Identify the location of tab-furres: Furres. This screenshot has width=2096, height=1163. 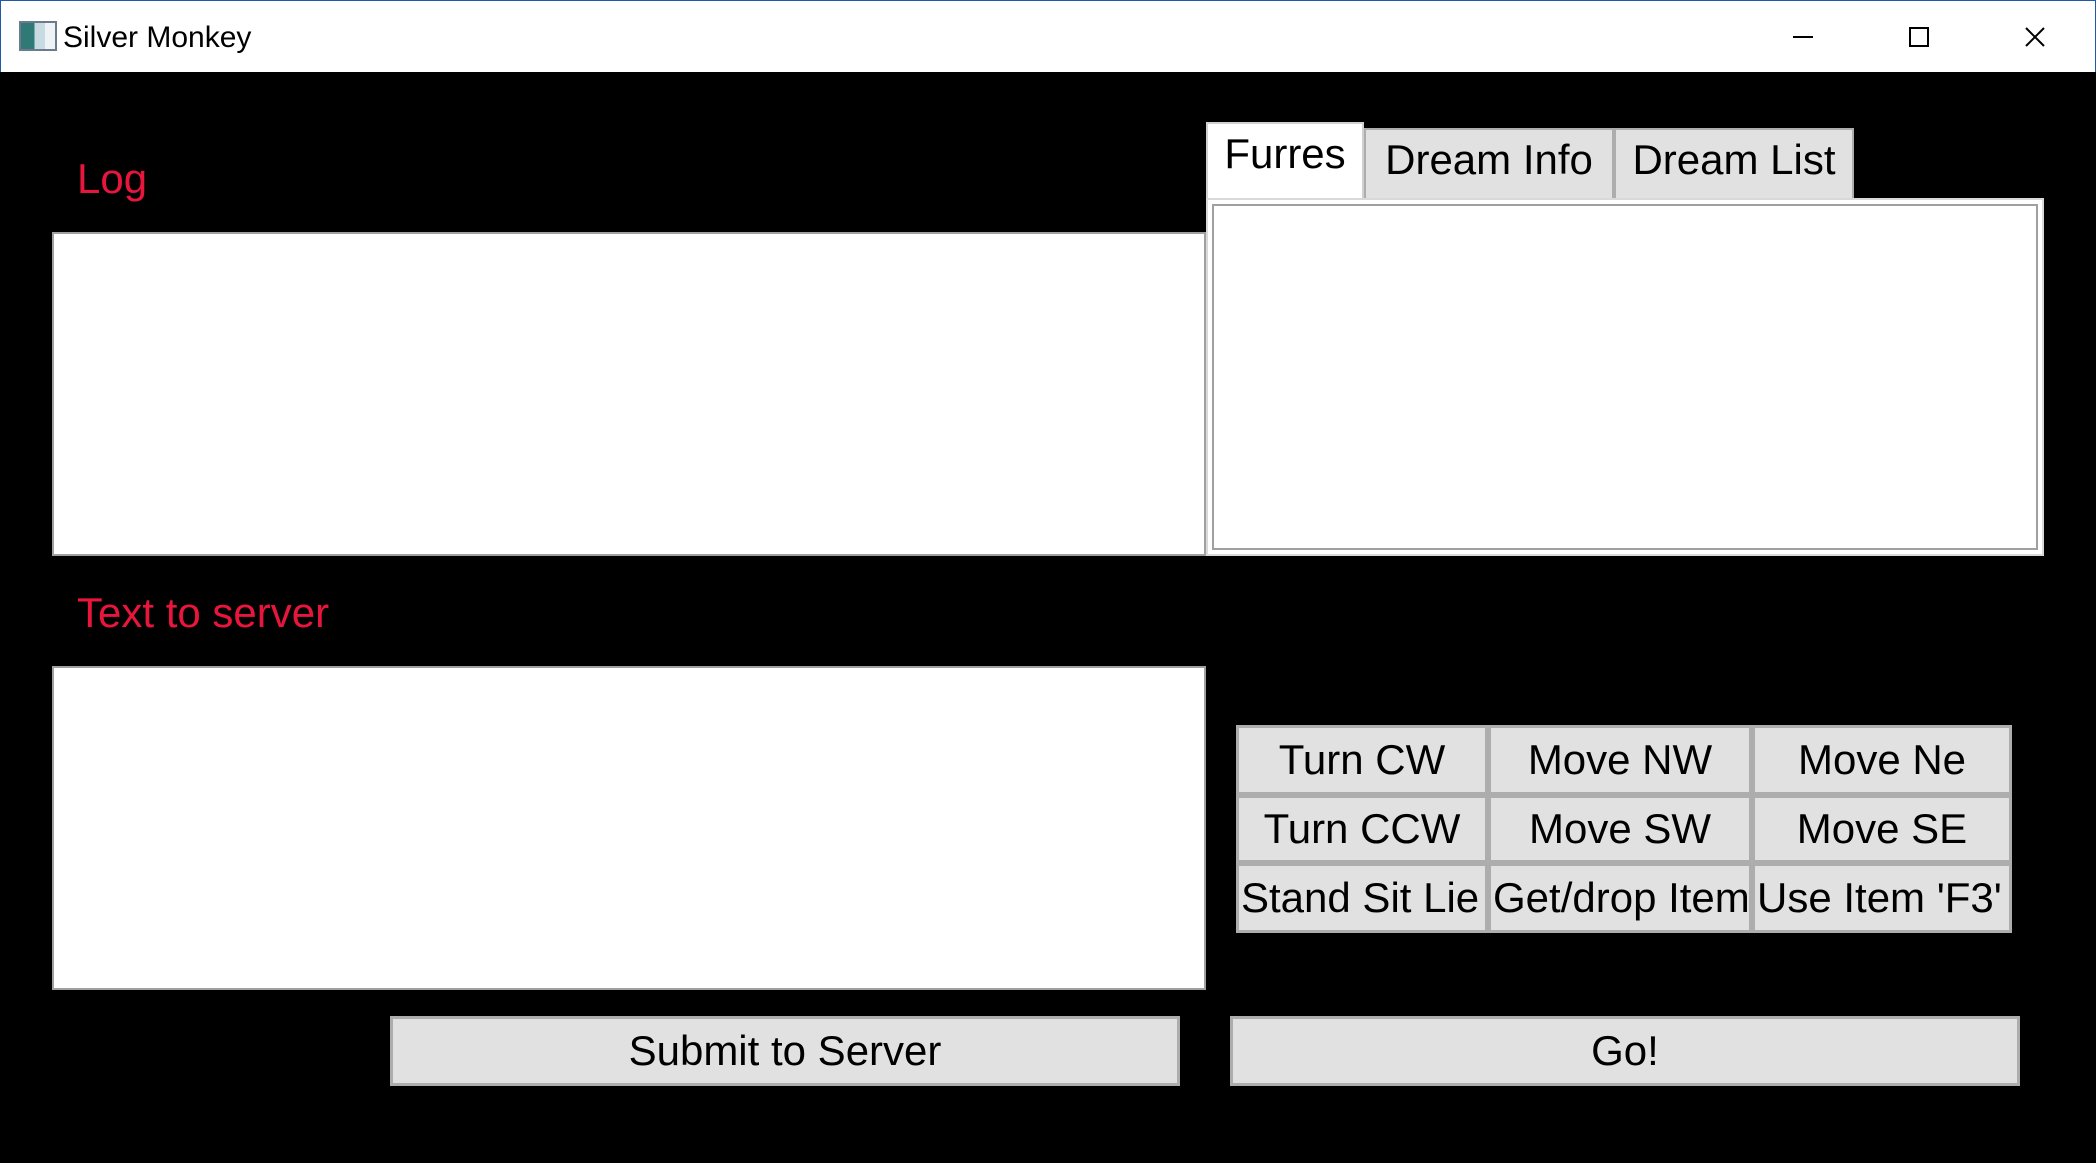
(1285, 162).